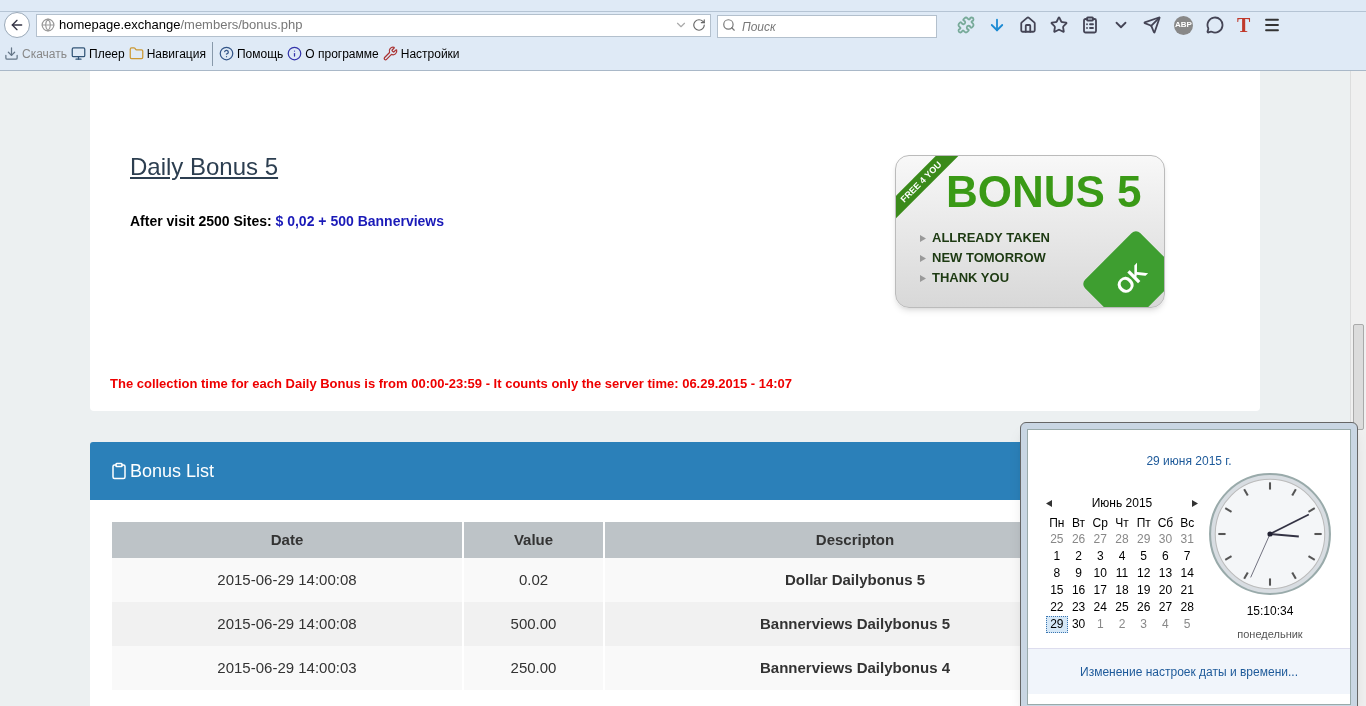 This screenshot has height=706, width=1366. I want to click on calendar-day: 9, so click(1078, 573).